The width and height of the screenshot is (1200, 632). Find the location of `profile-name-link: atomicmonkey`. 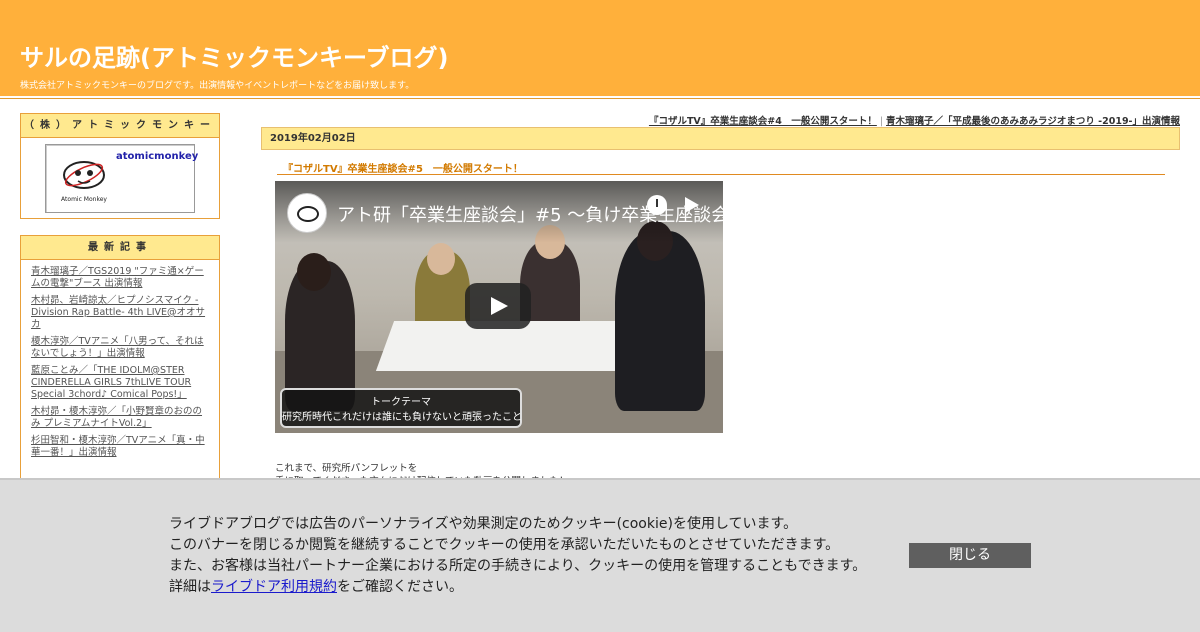

profile-name-link: atomicmonkey is located at coordinates (157, 156).